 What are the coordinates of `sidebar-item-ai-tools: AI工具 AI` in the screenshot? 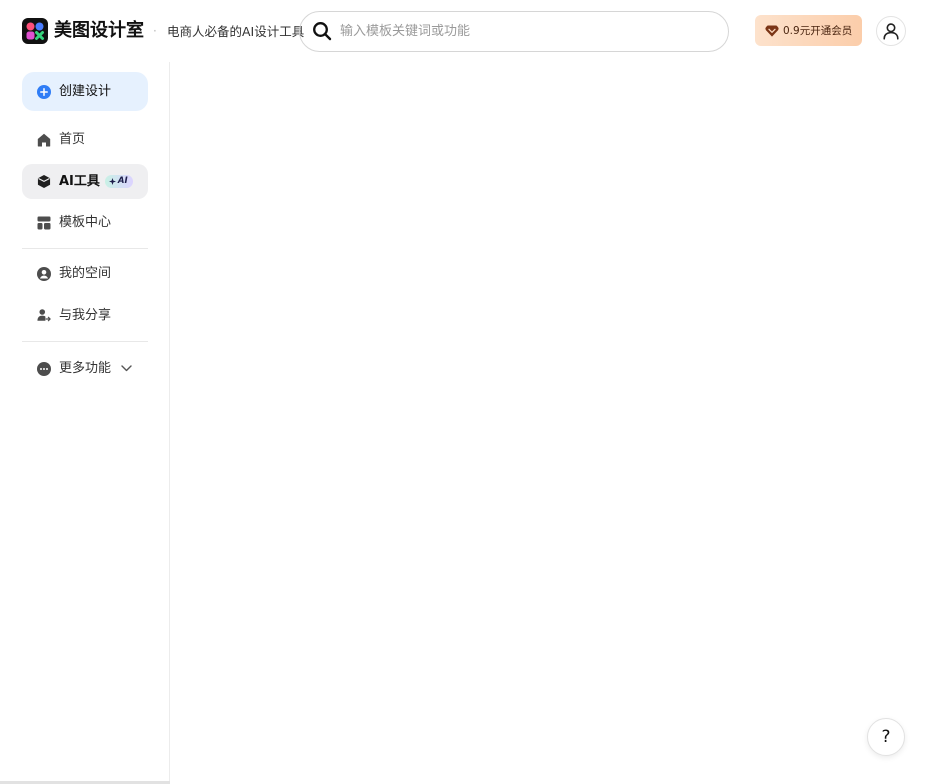 It's located at (85, 181).